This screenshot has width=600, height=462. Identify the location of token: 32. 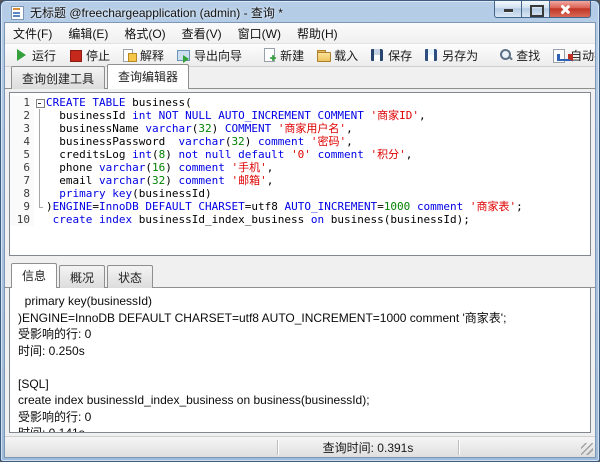
(238, 141).